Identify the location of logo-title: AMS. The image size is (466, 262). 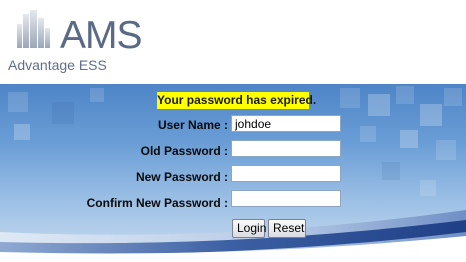
(101, 35).